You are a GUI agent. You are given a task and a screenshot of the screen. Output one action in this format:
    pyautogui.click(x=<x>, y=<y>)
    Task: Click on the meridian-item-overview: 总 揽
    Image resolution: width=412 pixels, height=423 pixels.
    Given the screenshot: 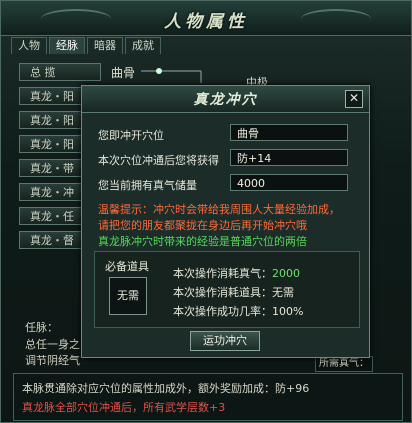 What is the action you would take?
    pyautogui.click(x=60, y=72)
    